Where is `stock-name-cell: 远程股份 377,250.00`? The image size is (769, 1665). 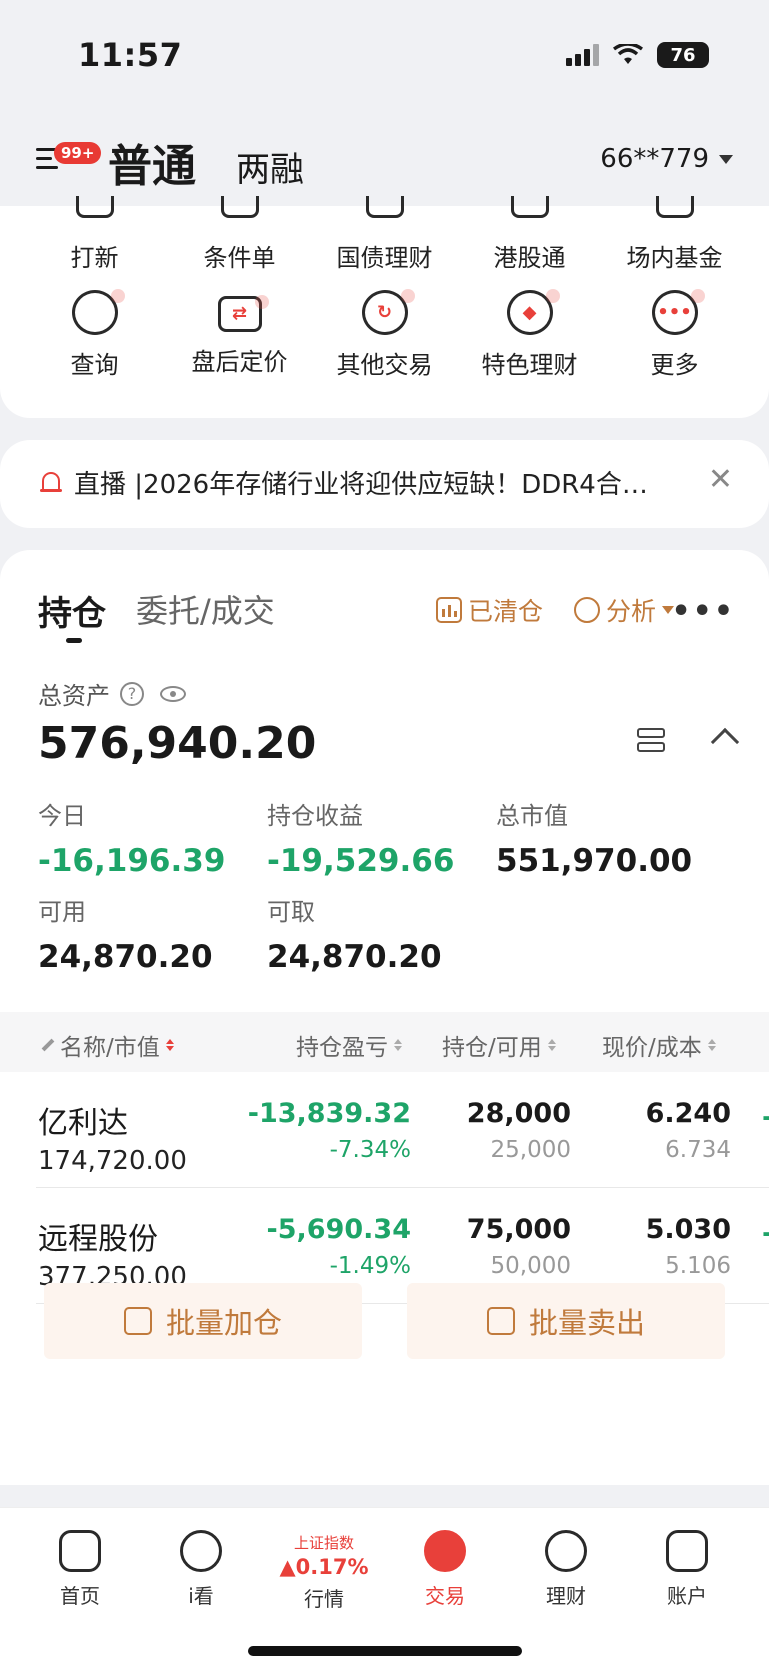 stock-name-cell: 远程股份 377,250.00 is located at coordinates (112, 1257).